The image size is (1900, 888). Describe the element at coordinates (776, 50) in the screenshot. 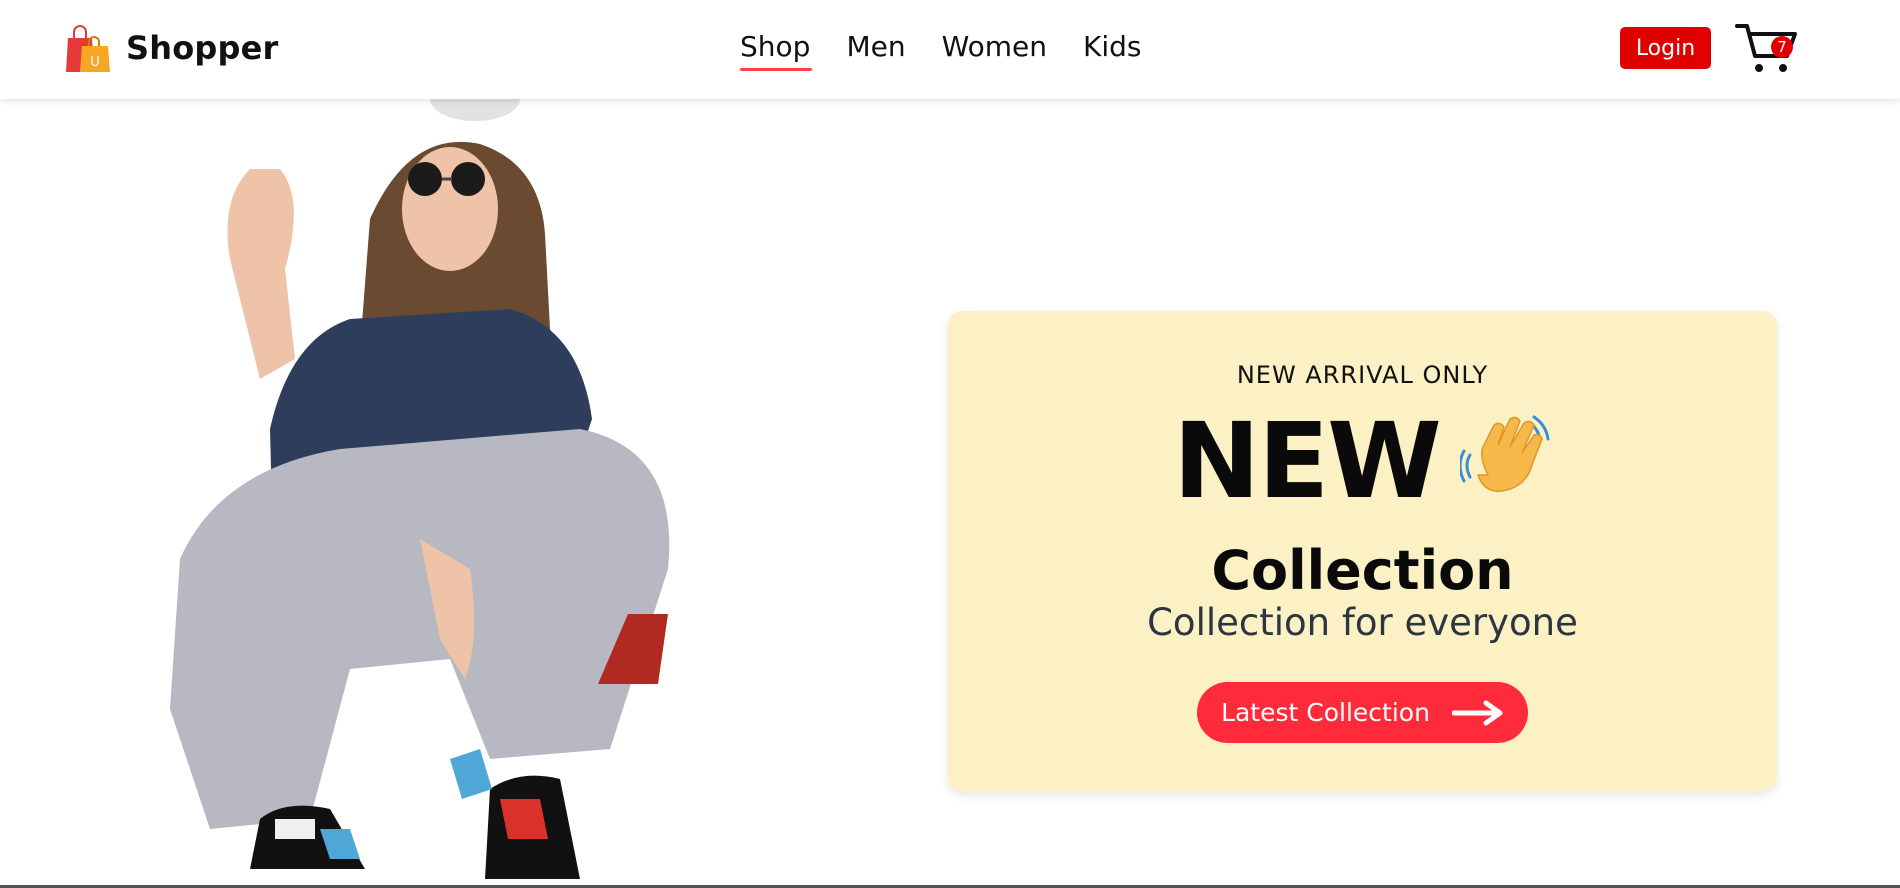

I see `menu-item-shop: Shop` at that location.